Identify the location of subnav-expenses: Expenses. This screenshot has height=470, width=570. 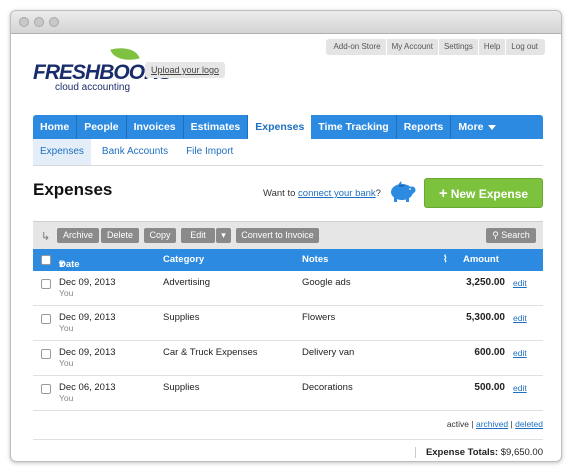
(62, 152).